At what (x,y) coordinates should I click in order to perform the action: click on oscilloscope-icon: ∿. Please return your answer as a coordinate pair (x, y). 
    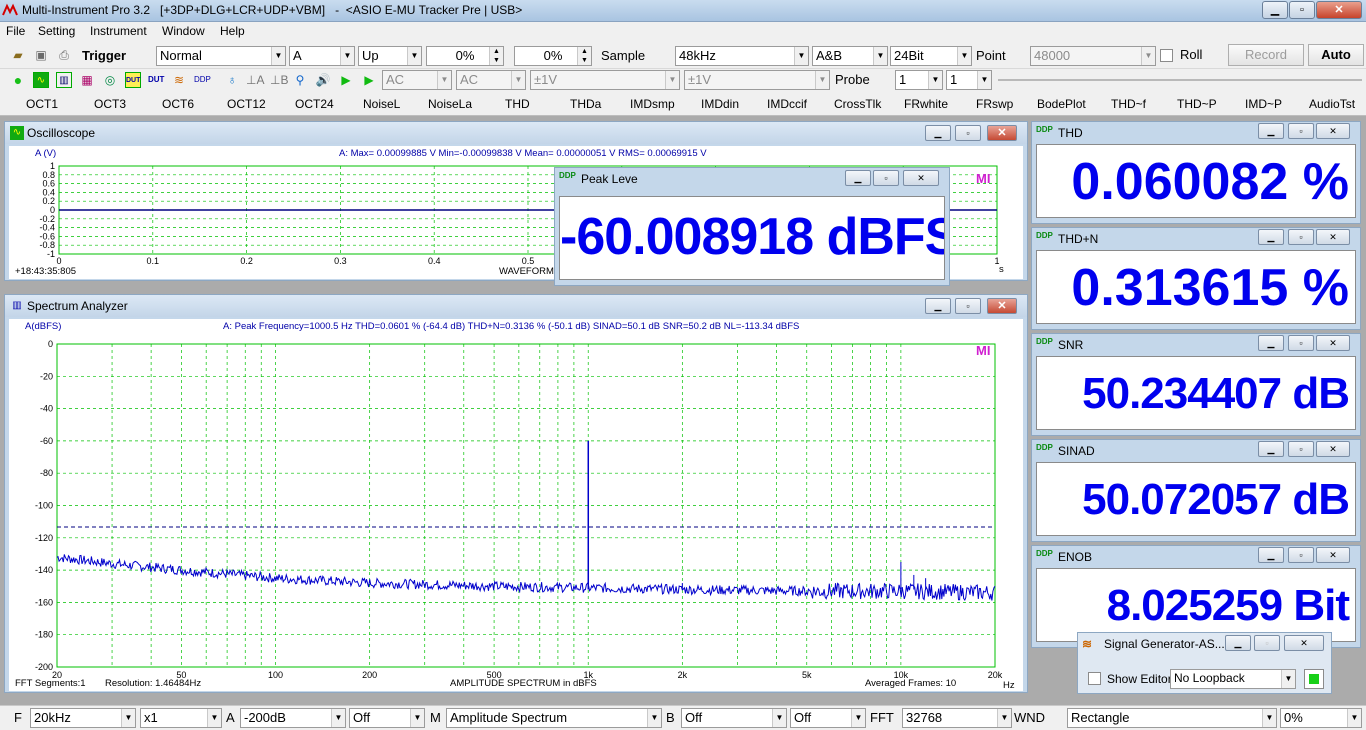
    Looking at the image, I should click on (41, 80).